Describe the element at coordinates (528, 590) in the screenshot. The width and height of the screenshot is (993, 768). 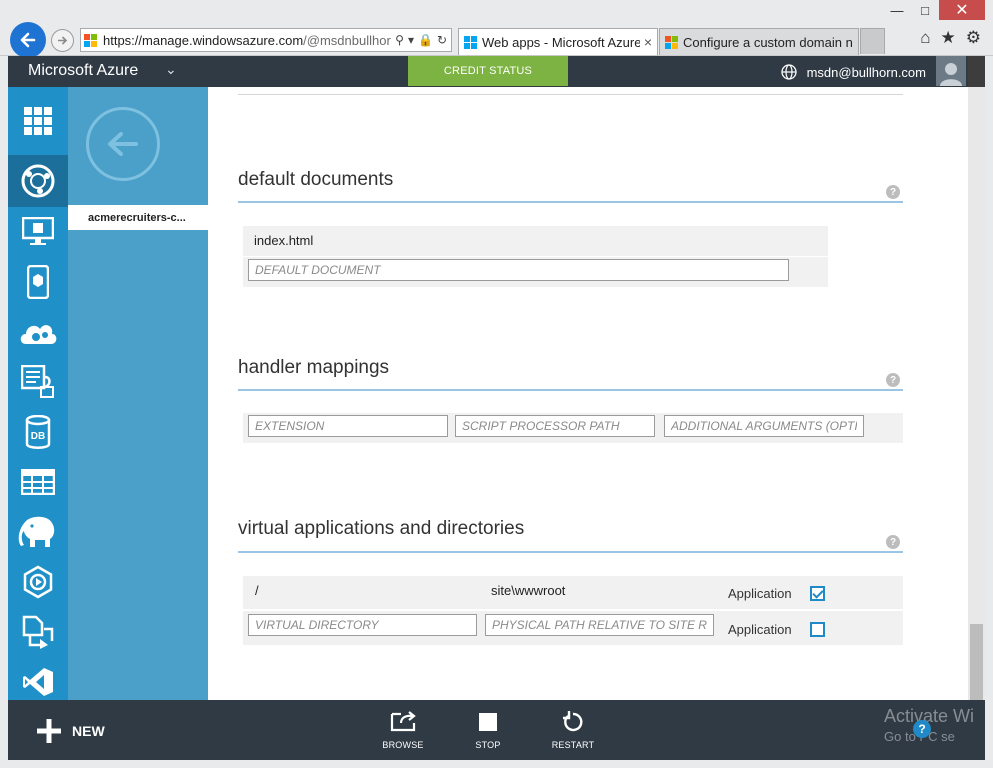
I see `physical-path-value: site\wwwroot` at that location.